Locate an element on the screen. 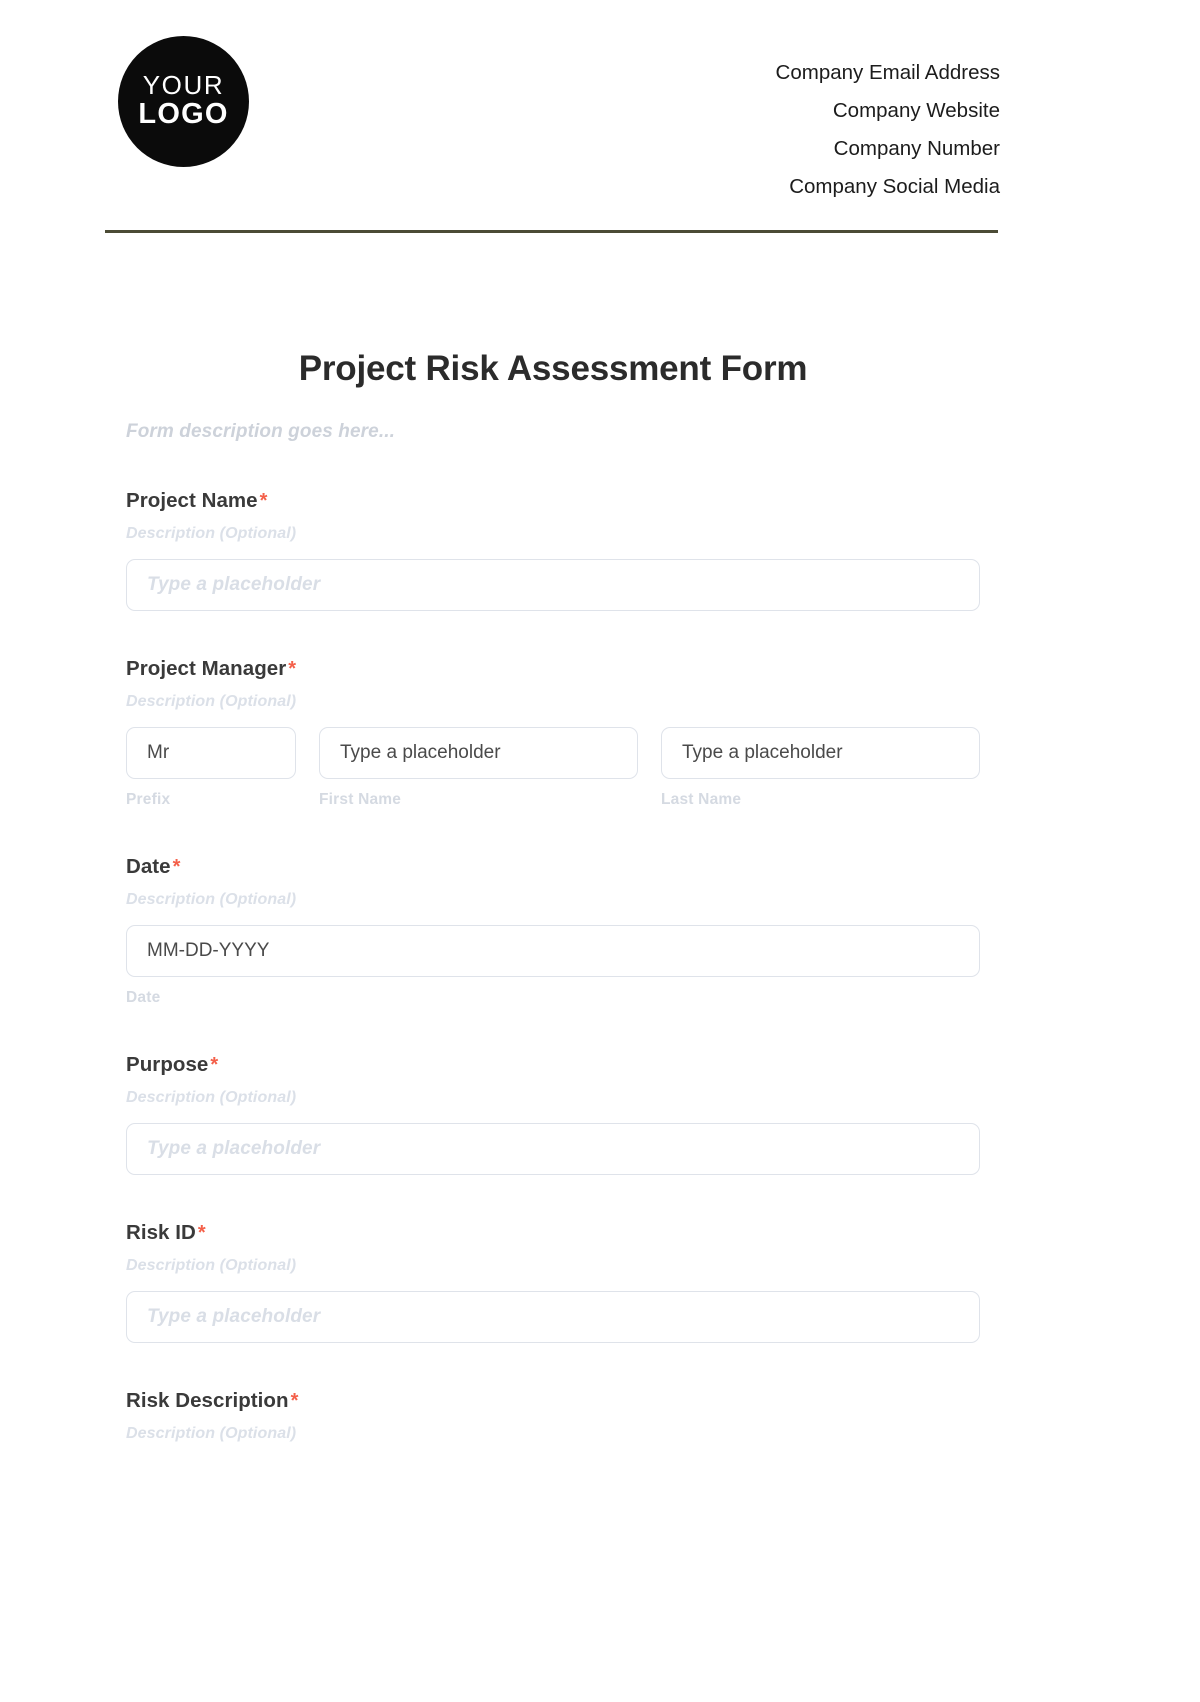  name-col-first-name: Type a placeholder First Name is located at coordinates (478, 768).